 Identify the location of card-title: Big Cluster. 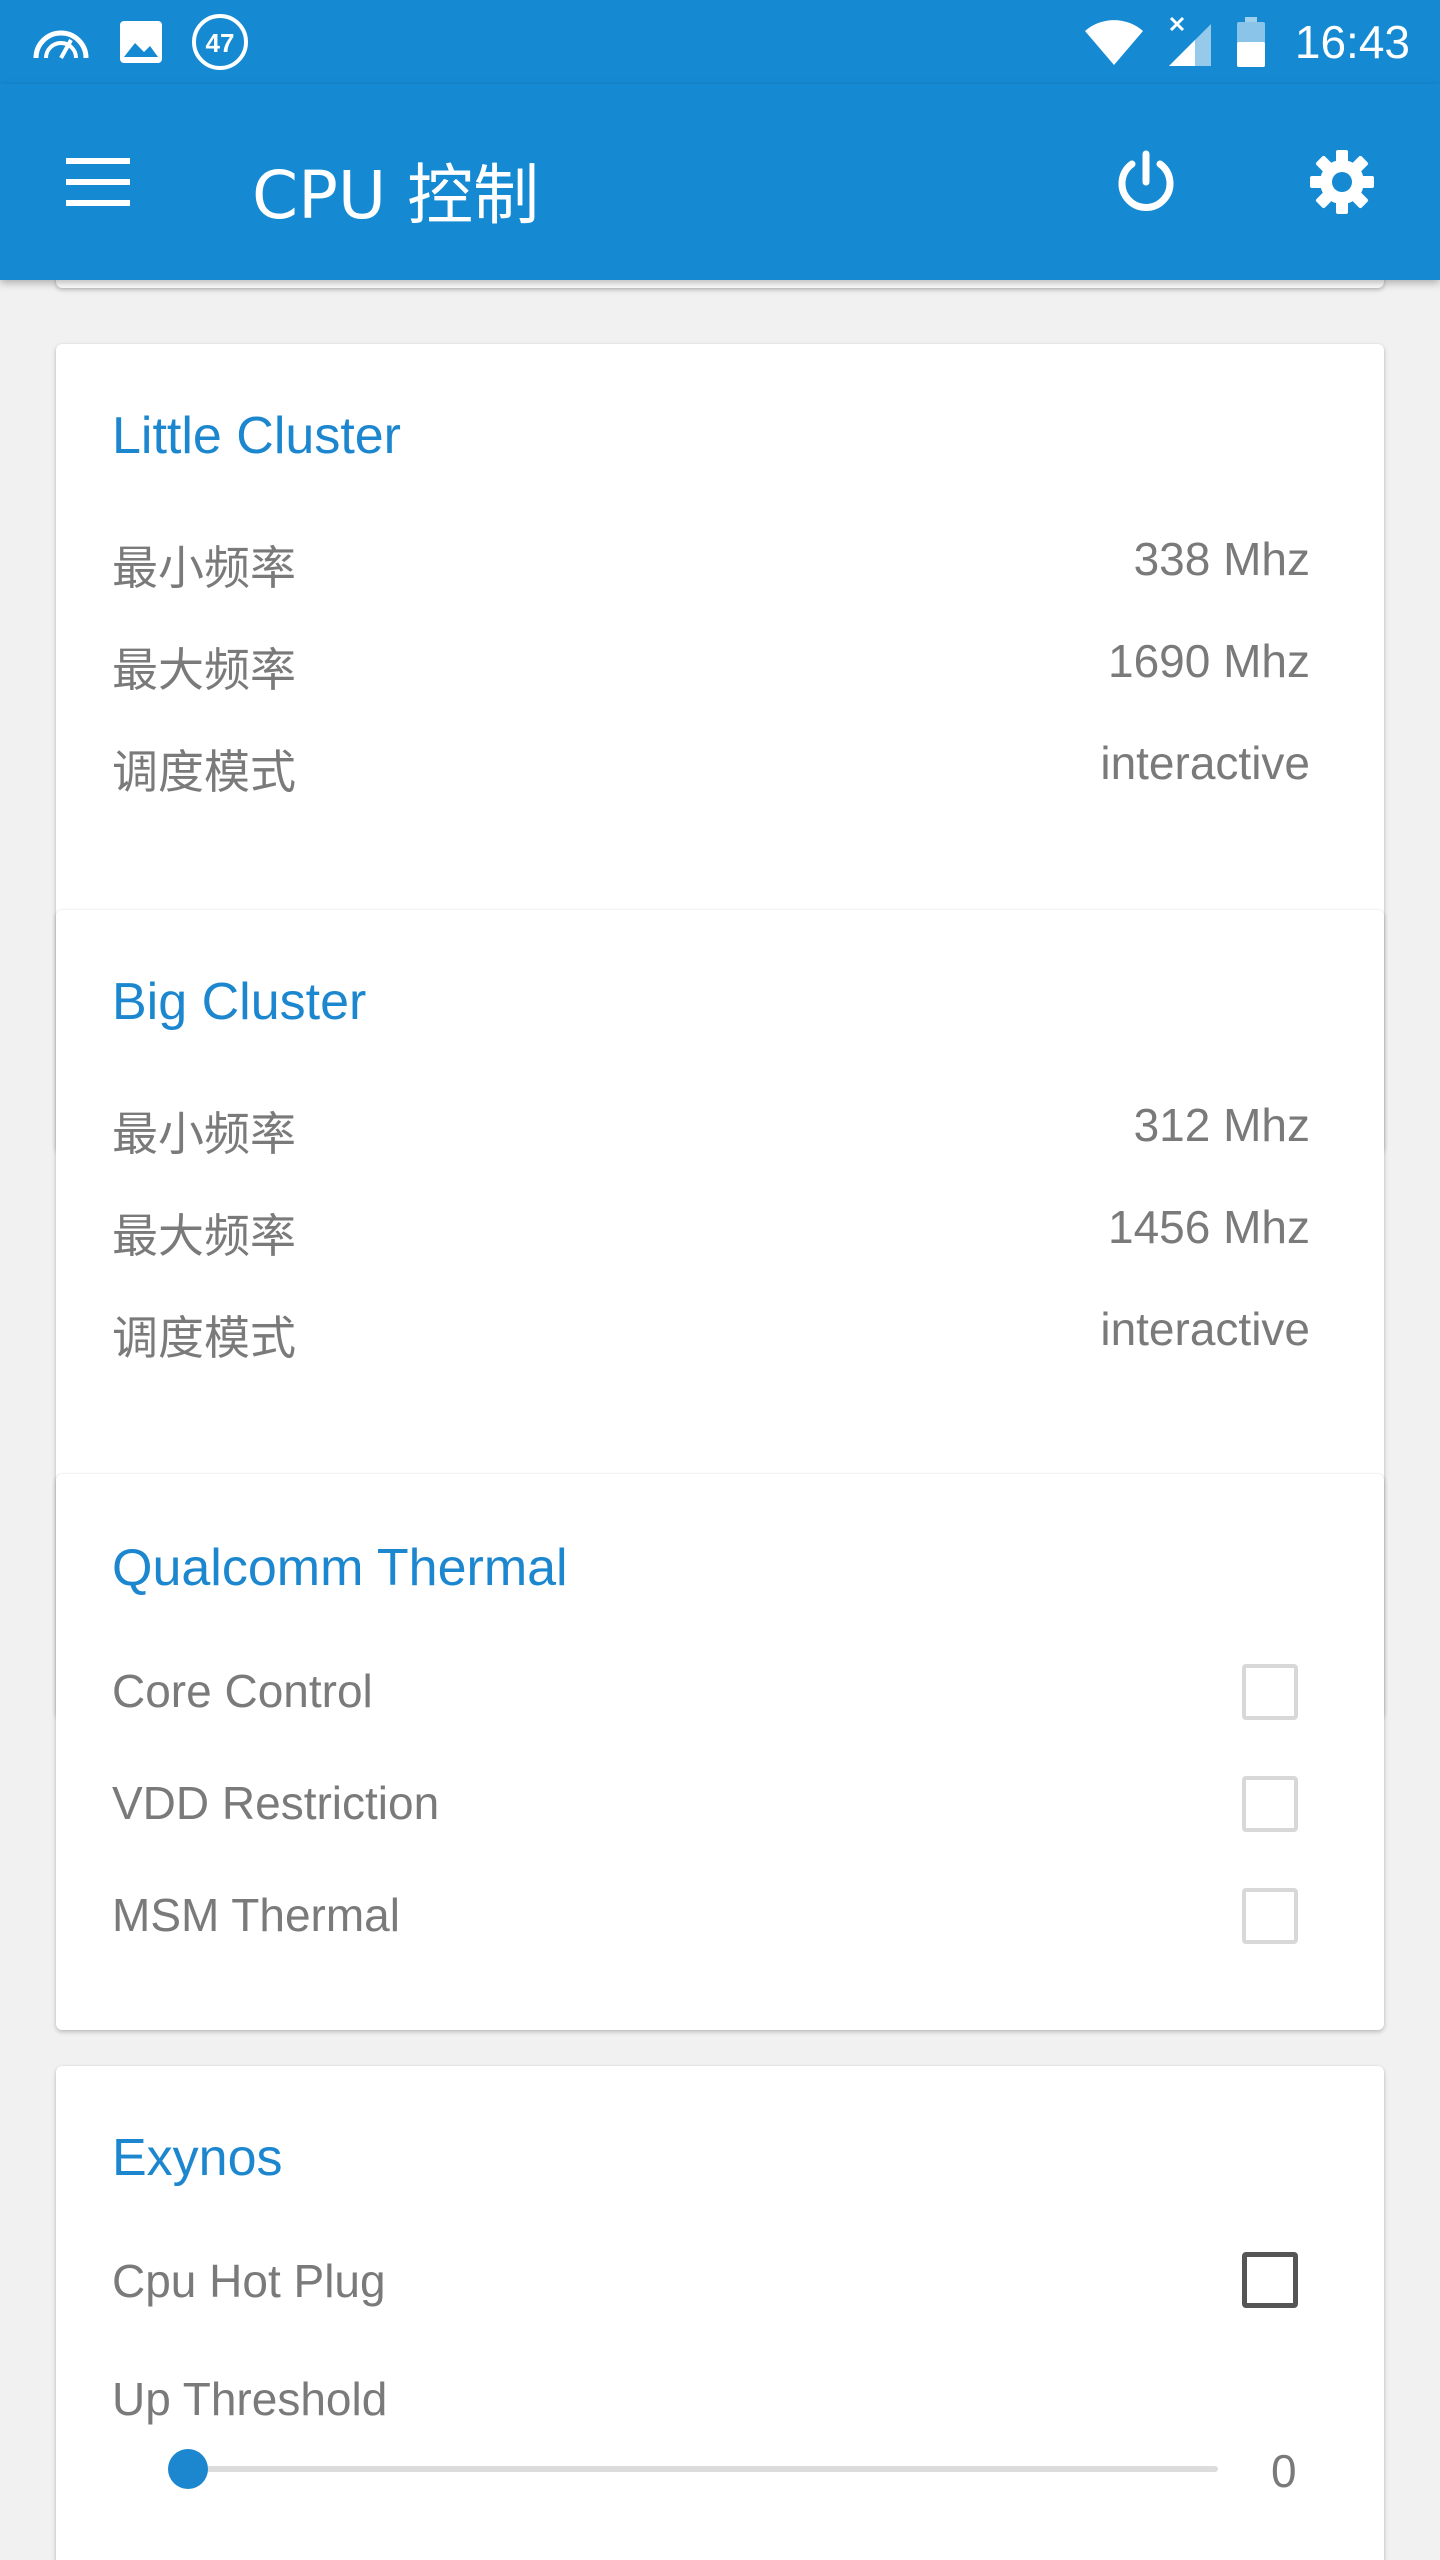
(239, 1002).